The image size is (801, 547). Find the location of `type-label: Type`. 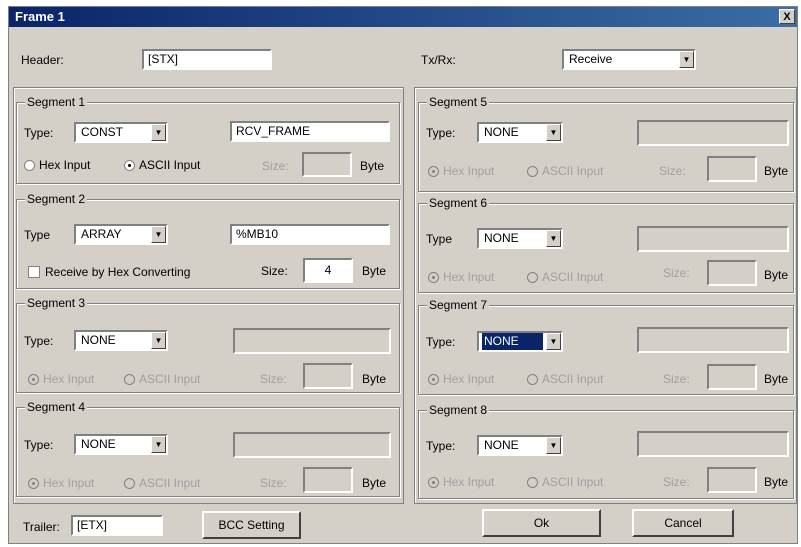

type-label: Type is located at coordinates (439, 239).